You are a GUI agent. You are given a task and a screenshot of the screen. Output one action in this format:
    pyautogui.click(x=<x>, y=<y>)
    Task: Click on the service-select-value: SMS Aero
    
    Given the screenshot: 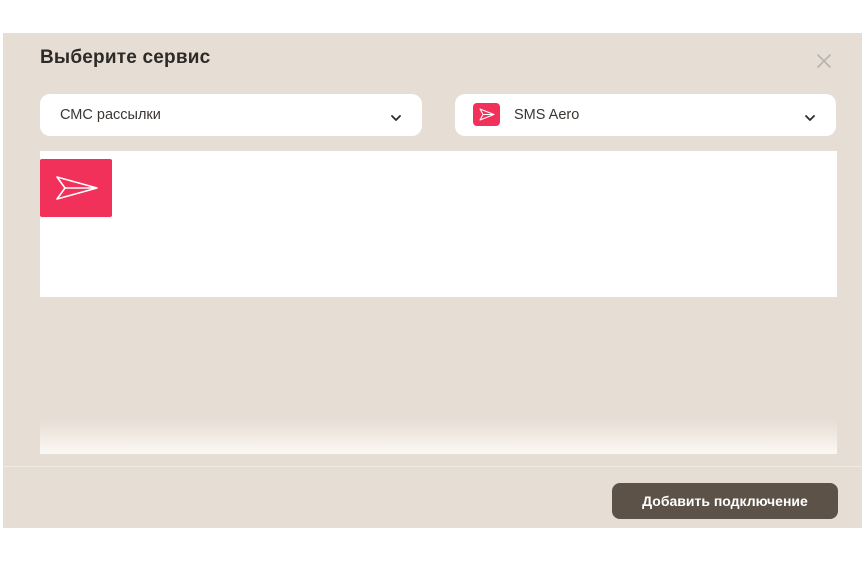 What is the action you would take?
    pyautogui.click(x=547, y=115)
    